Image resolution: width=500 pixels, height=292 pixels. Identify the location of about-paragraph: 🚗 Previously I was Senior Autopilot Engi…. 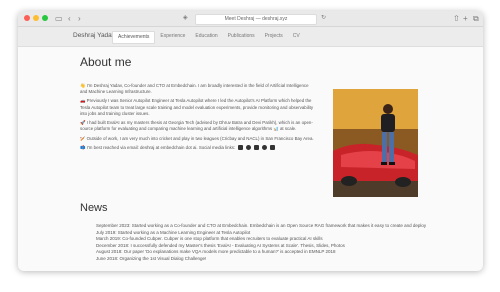
(197, 107).